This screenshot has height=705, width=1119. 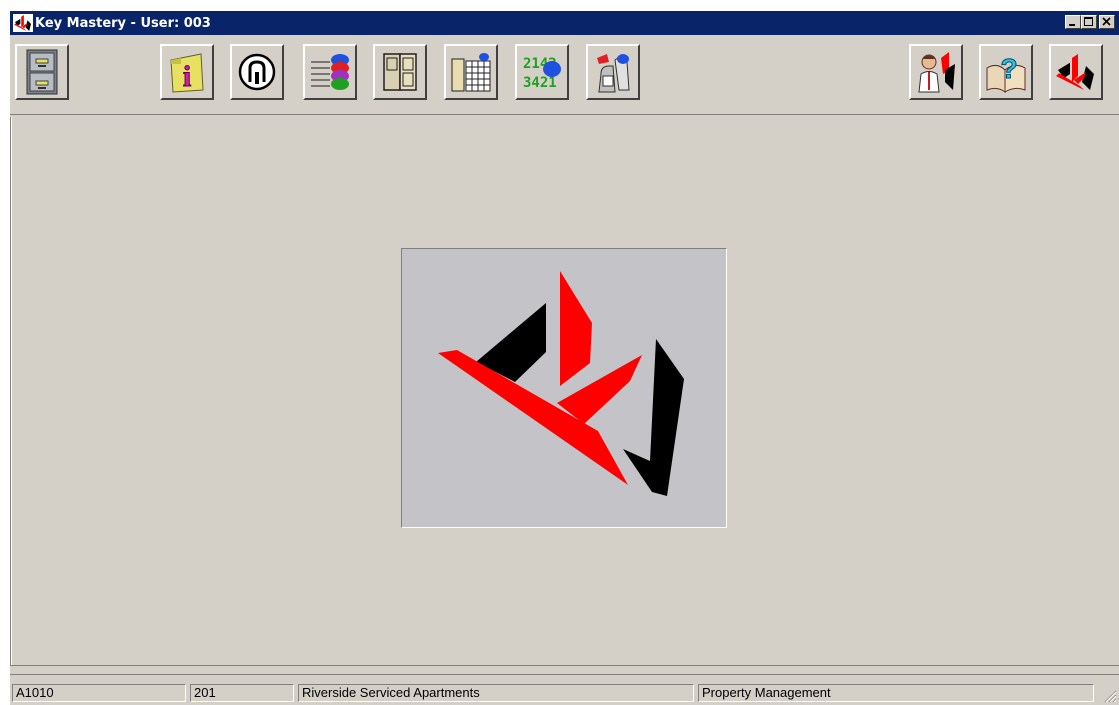 I want to click on key-list-button, so click(x=330, y=72).